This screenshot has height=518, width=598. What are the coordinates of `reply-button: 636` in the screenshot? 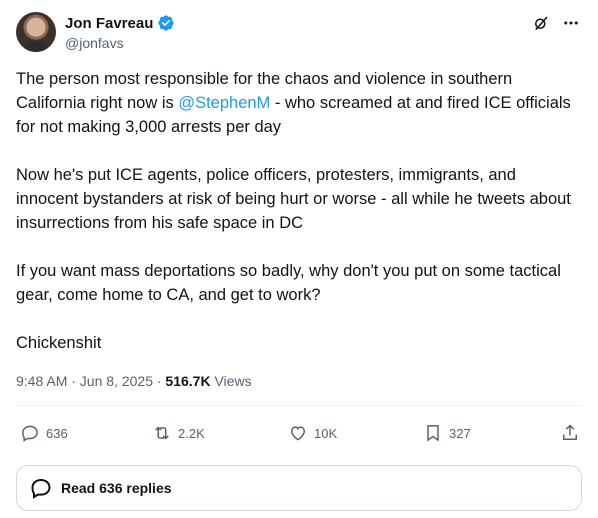 It's located at (44, 433).